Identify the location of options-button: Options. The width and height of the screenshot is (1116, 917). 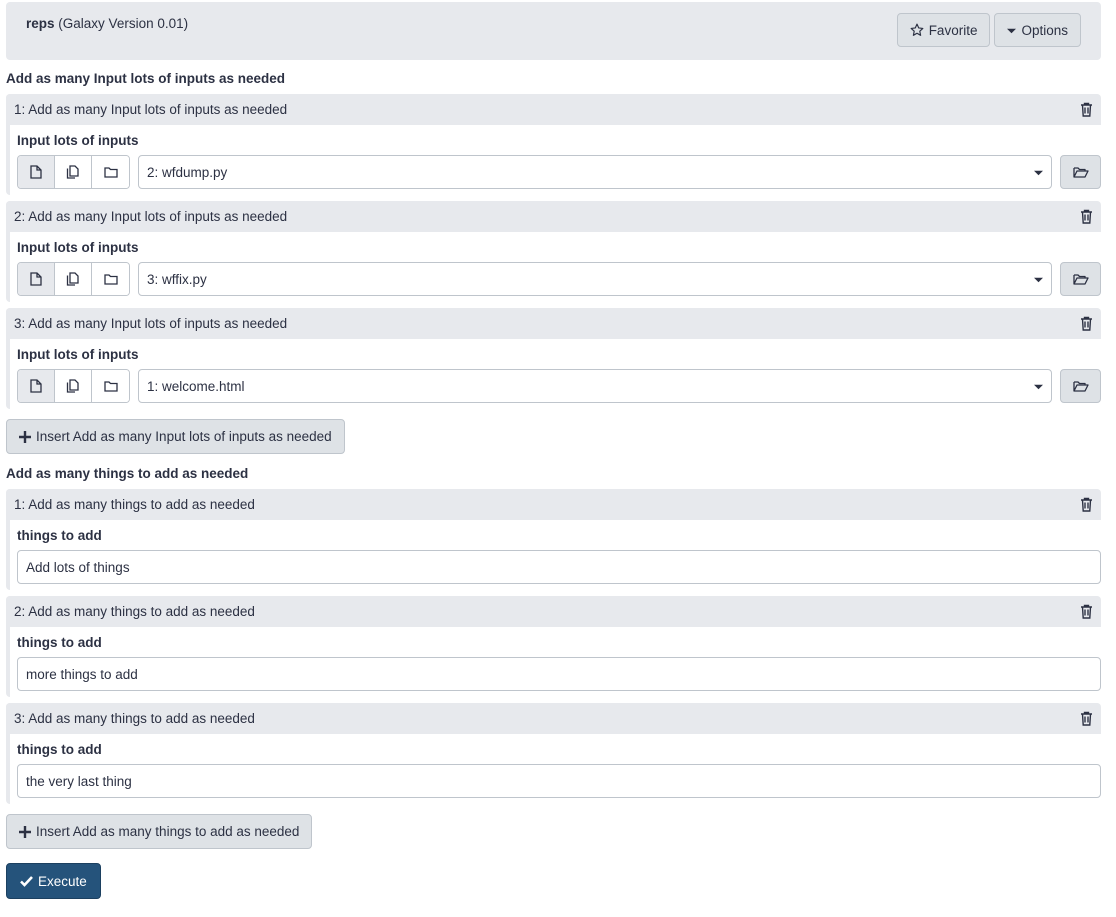
(1037, 30).